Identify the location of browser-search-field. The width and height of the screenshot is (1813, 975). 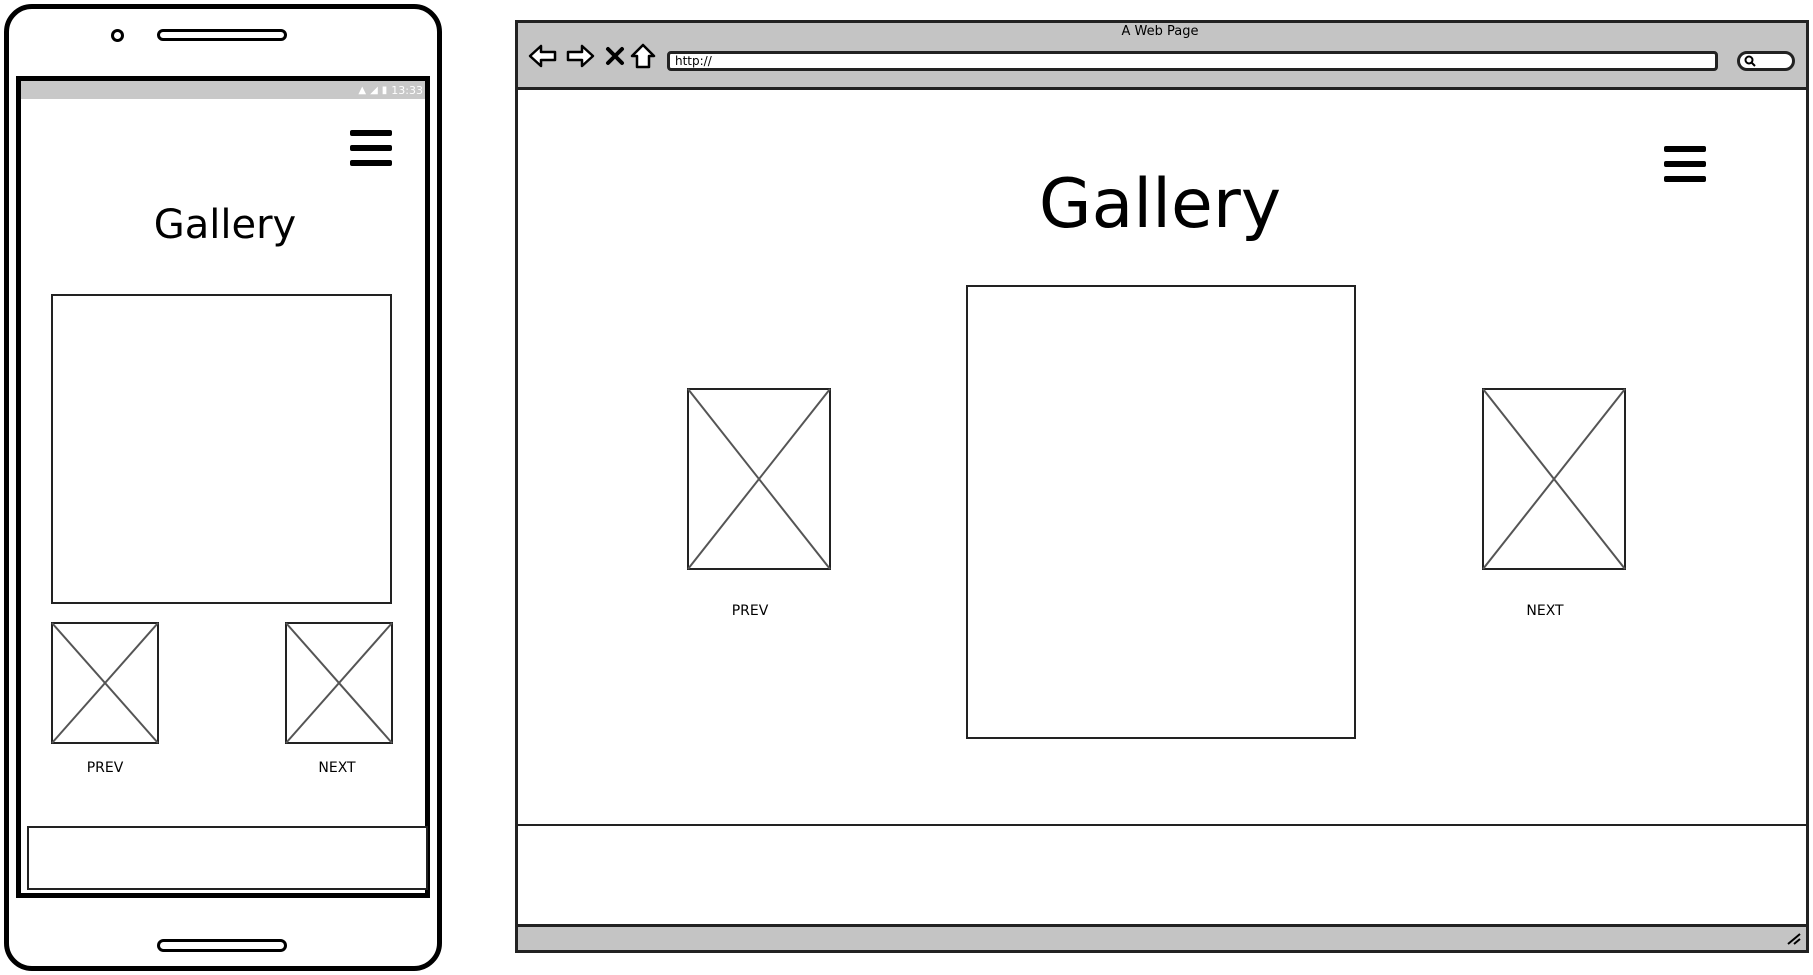
(1766, 61).